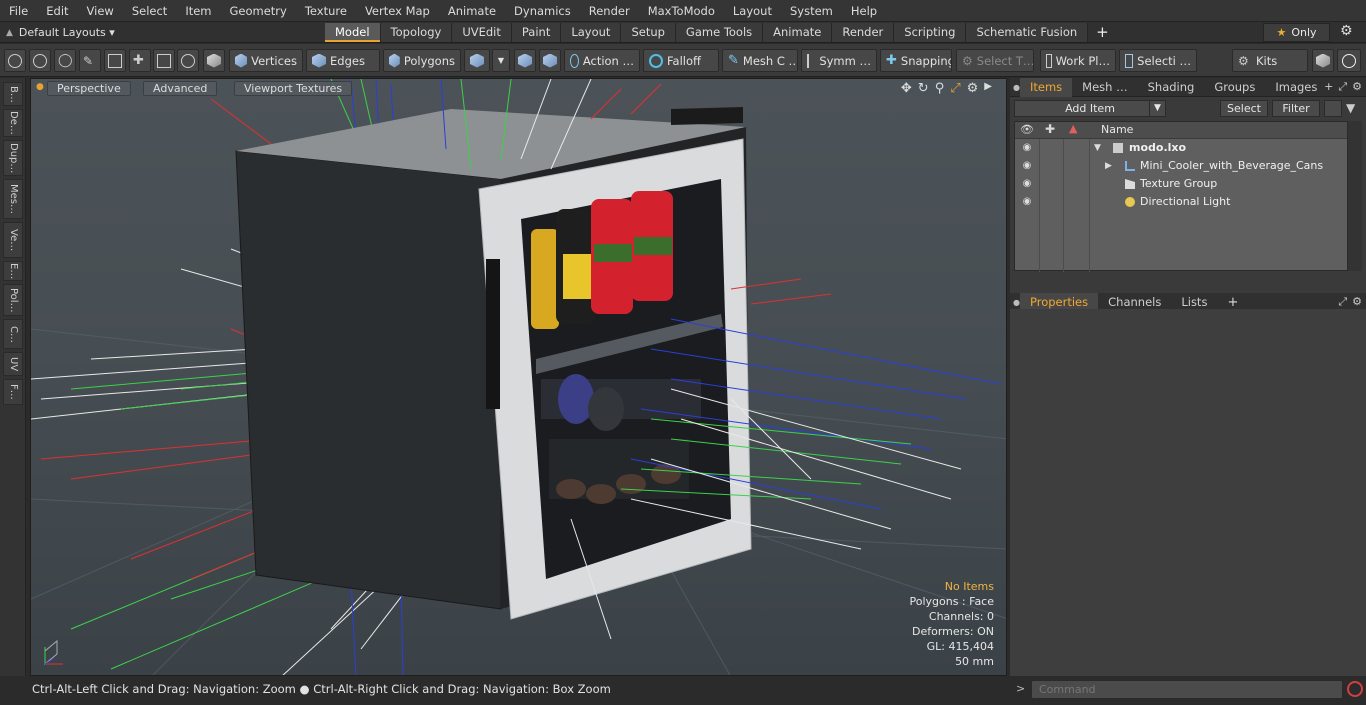 The height and width of the screenshot is (705, 1366). I want to click on tab-layout: Layout, so click(591, 32).